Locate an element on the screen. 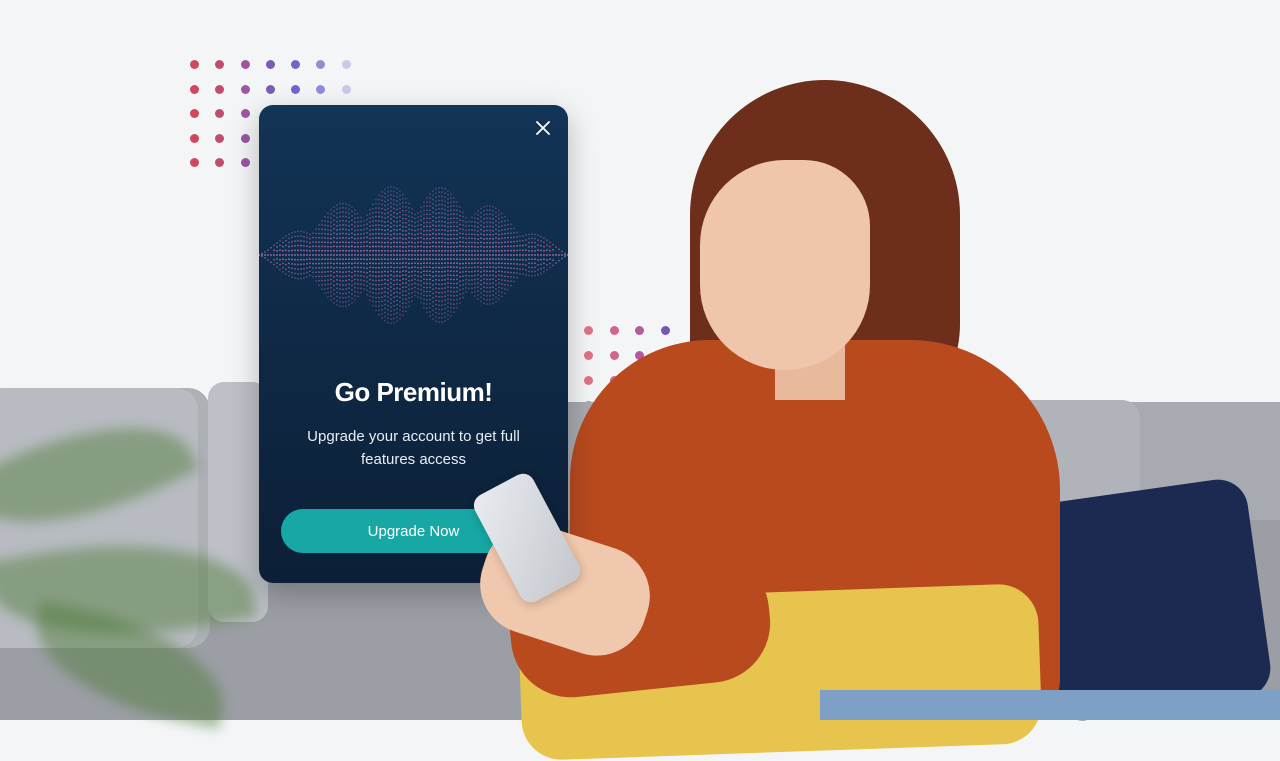 This screenshot has height=761, width=1280. close-button is located at coordinates (543, 128).